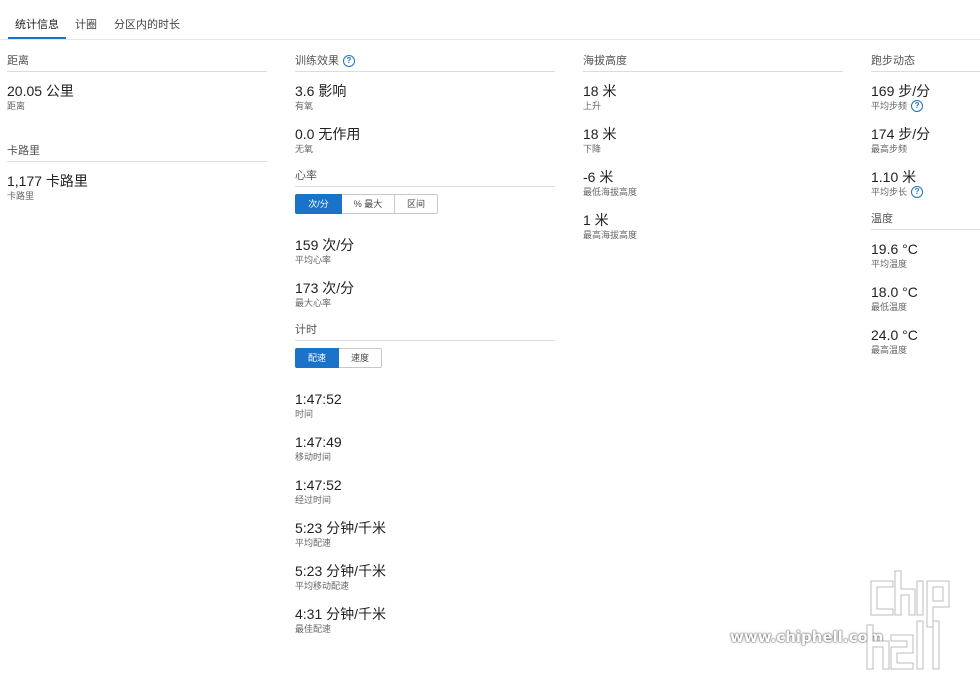 The width and height of the screenshot is (980, 686). What do you see at coordinates (37, 25) in the screenshot?
I see `tab-statistics: 统计信息` at bounding box center [37, 25].